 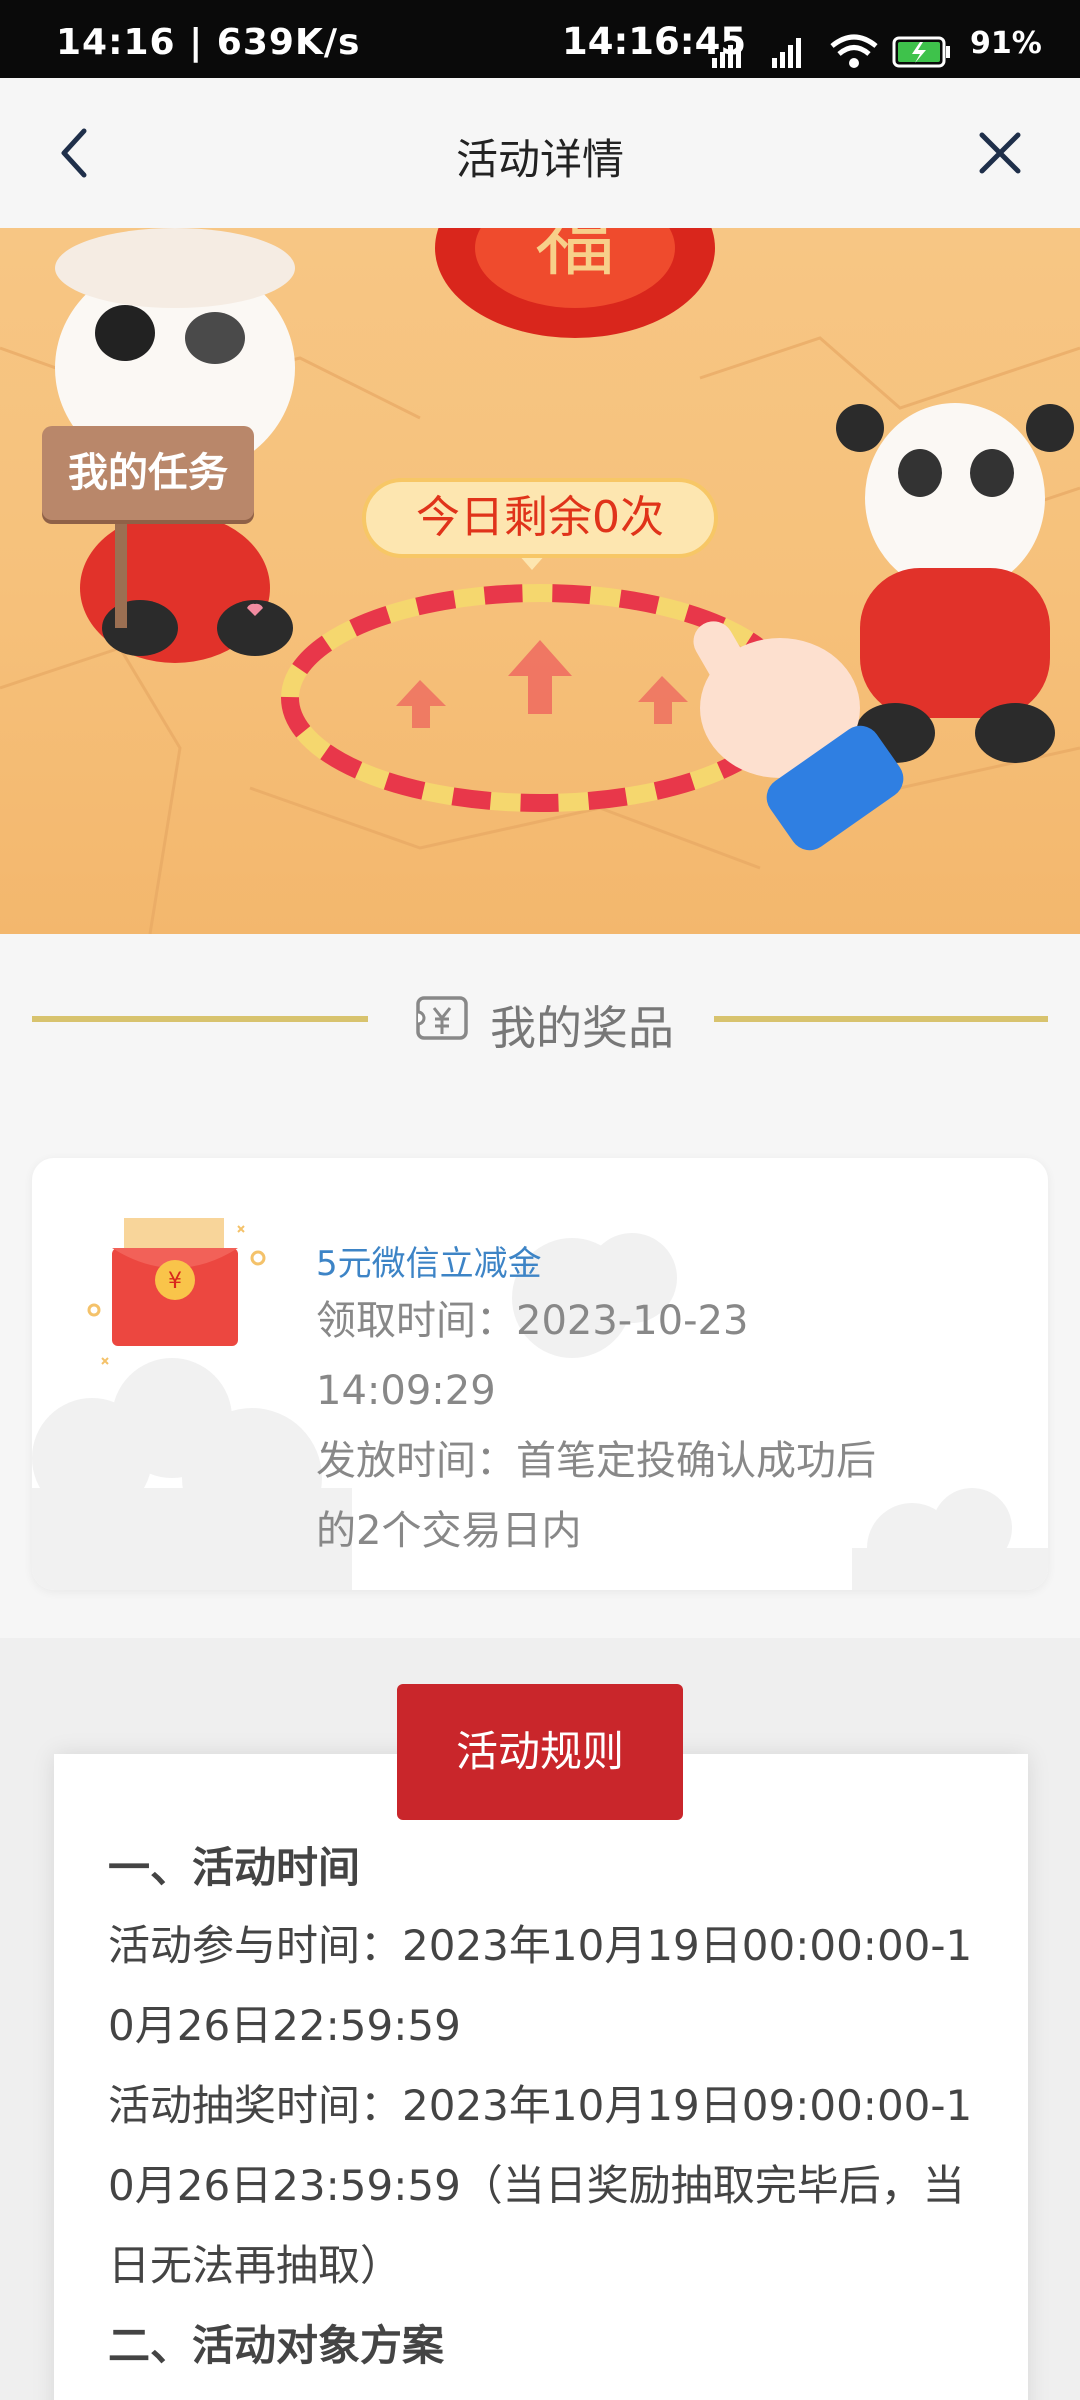 I want to click on status-time-speed: 14:16 | 639K/s, so click(x=208, y=42).